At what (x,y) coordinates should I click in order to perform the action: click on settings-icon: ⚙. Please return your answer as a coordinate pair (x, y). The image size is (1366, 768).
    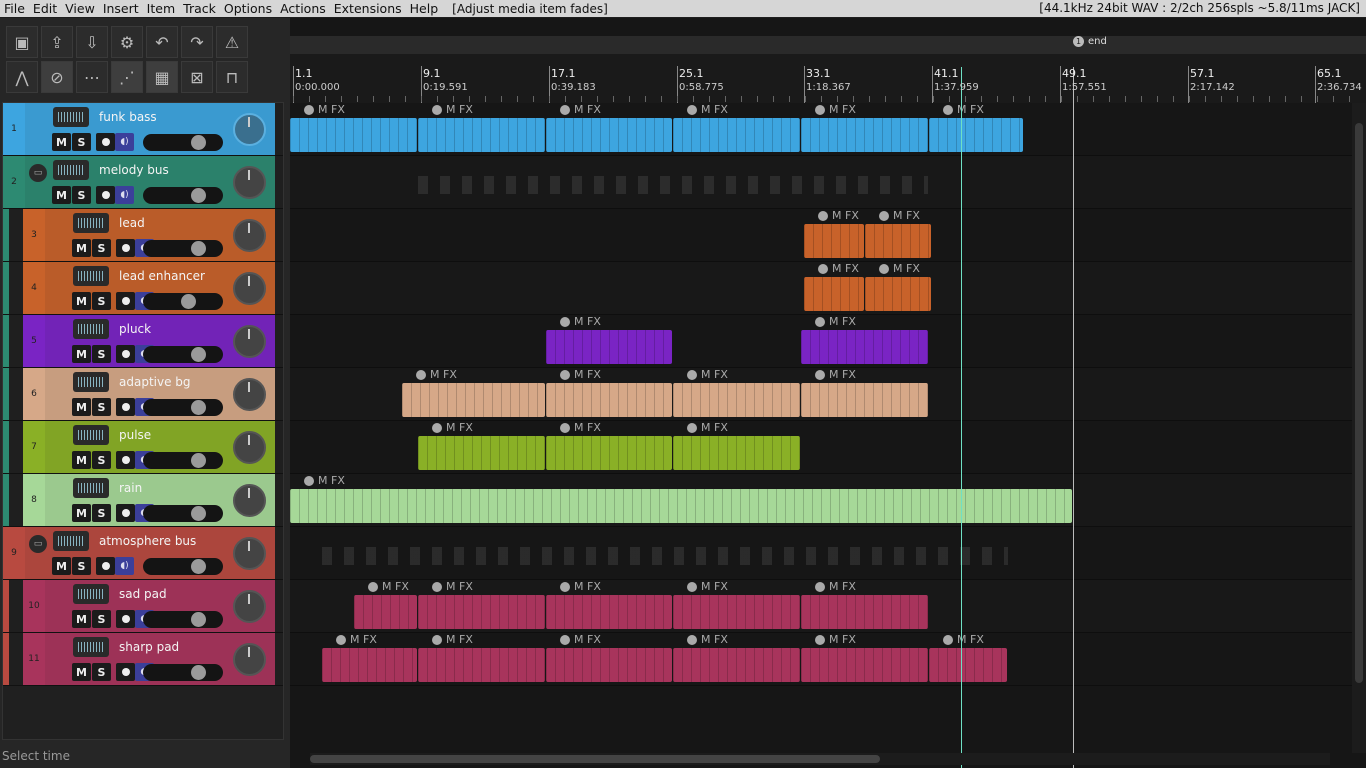
    Looking at the image, I should click on (127, 42).